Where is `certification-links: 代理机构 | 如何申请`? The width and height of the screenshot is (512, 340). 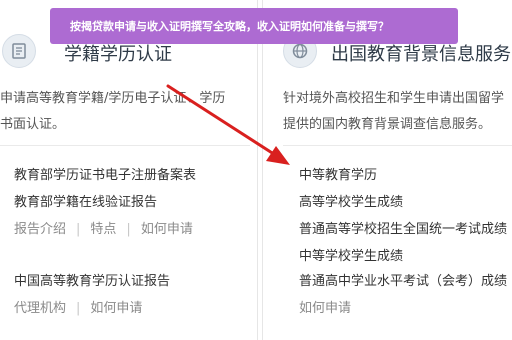
certification-links: 代理机构 | 如何申请 is located at coordinates (78, 306).